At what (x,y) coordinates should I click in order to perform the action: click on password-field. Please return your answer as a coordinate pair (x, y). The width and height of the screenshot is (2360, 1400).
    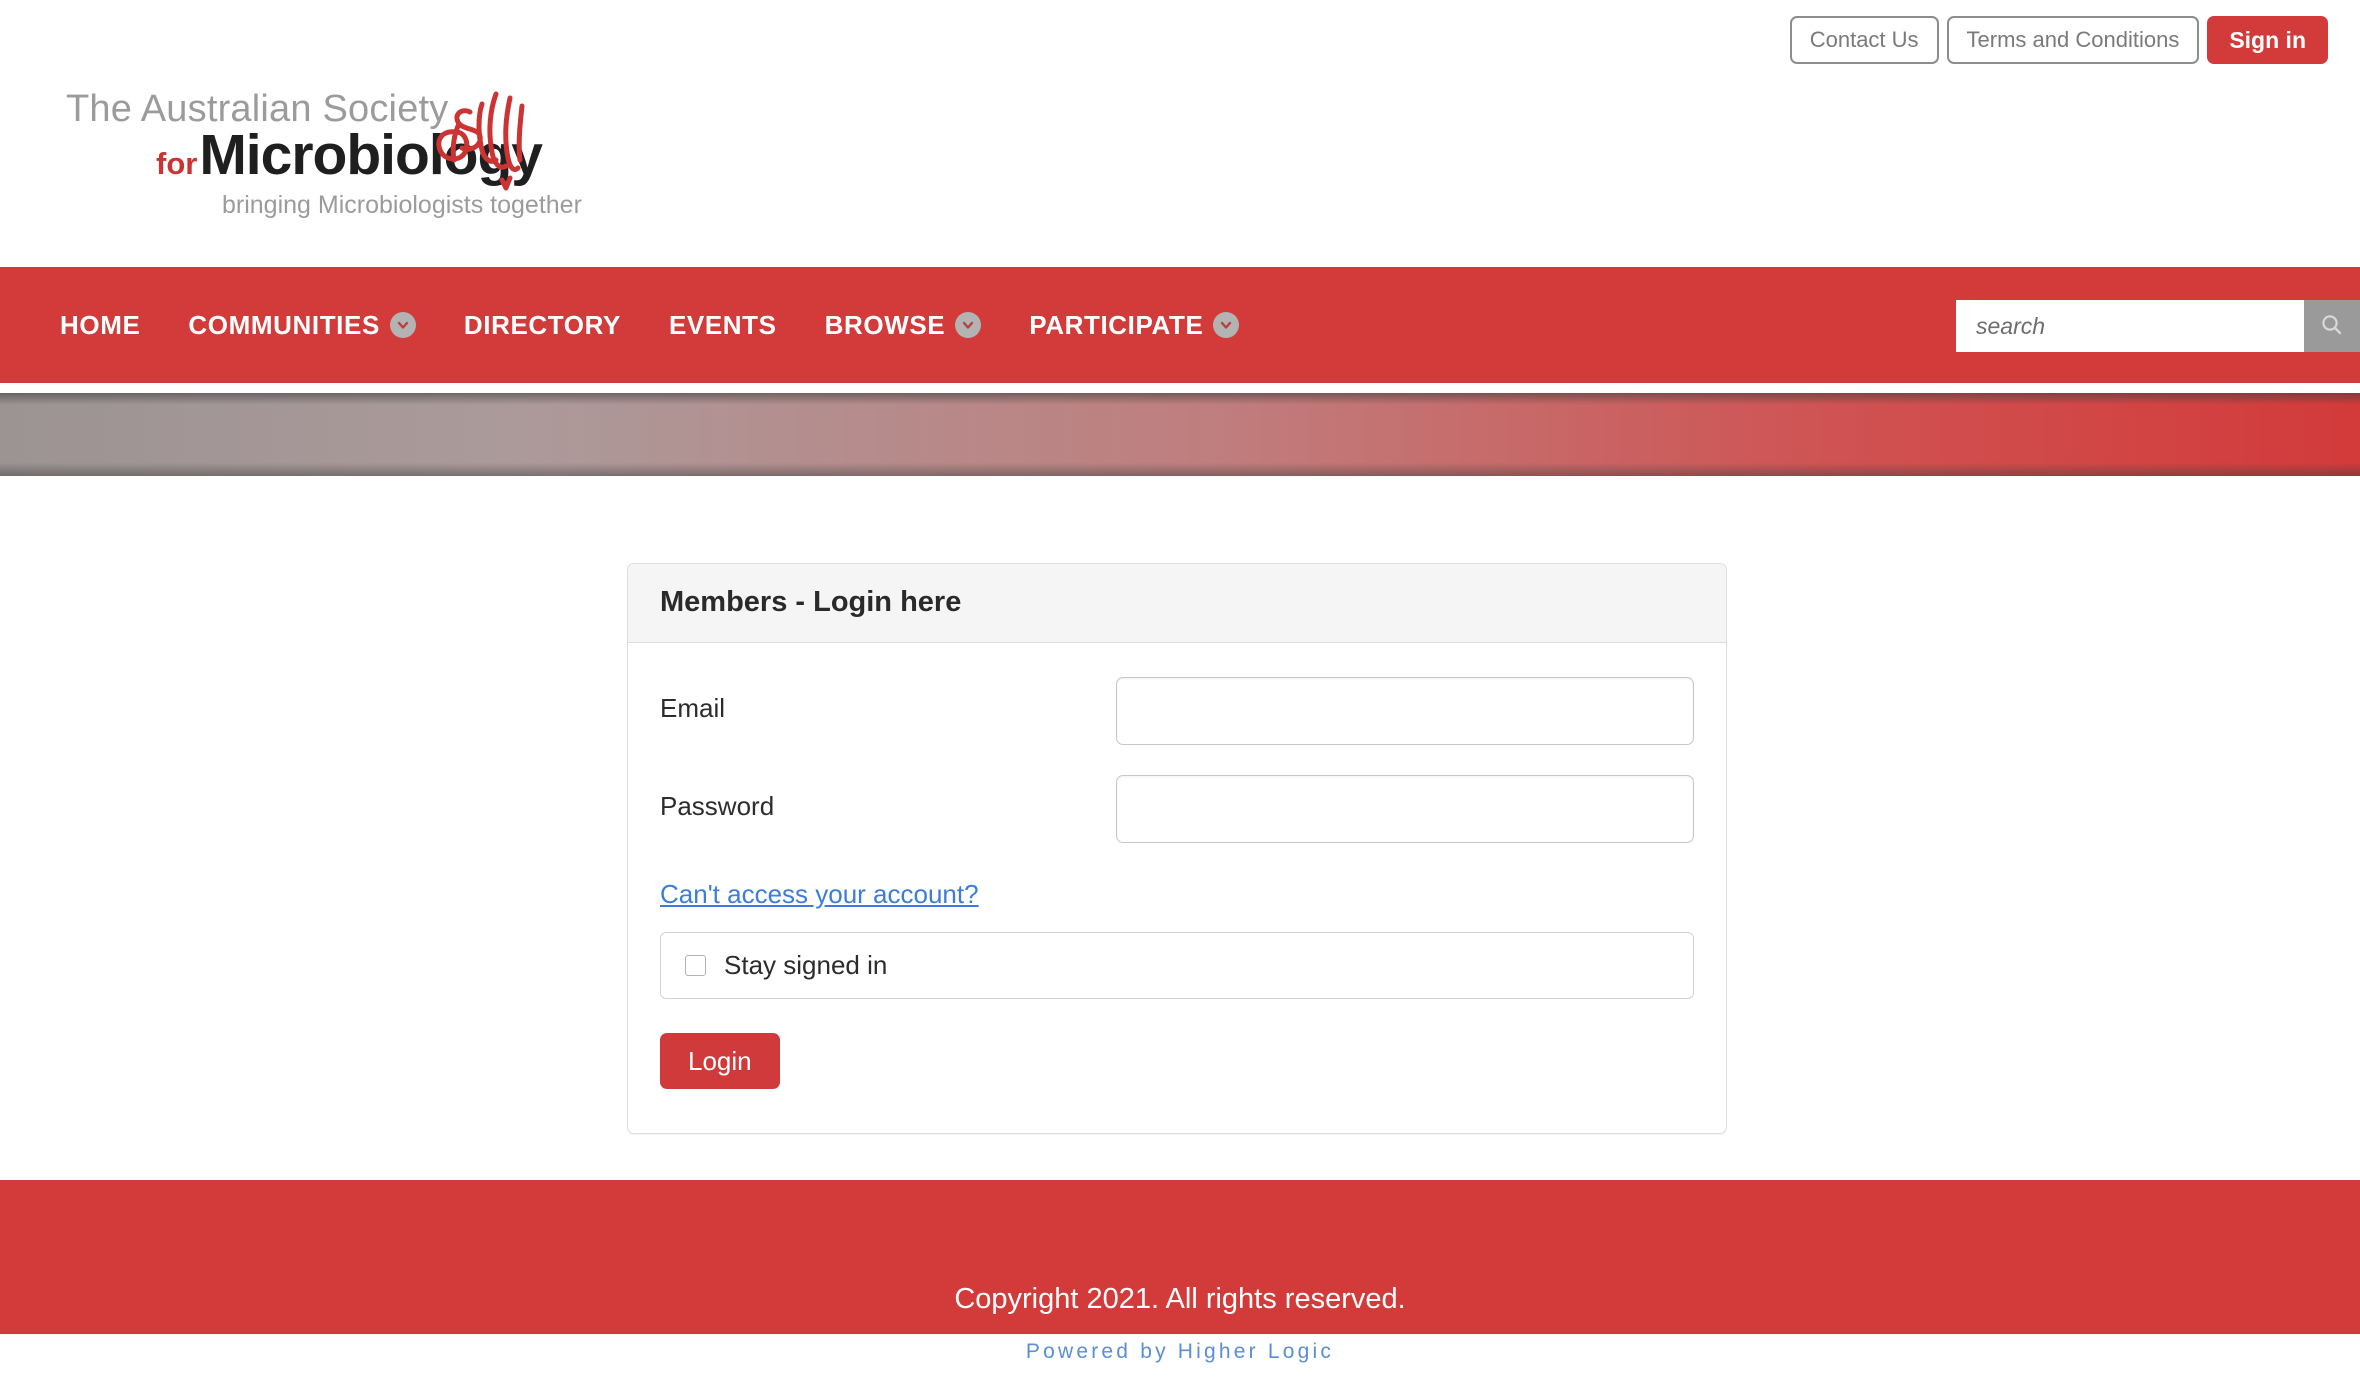
    Looking at the image, I should click on (1405, 808).